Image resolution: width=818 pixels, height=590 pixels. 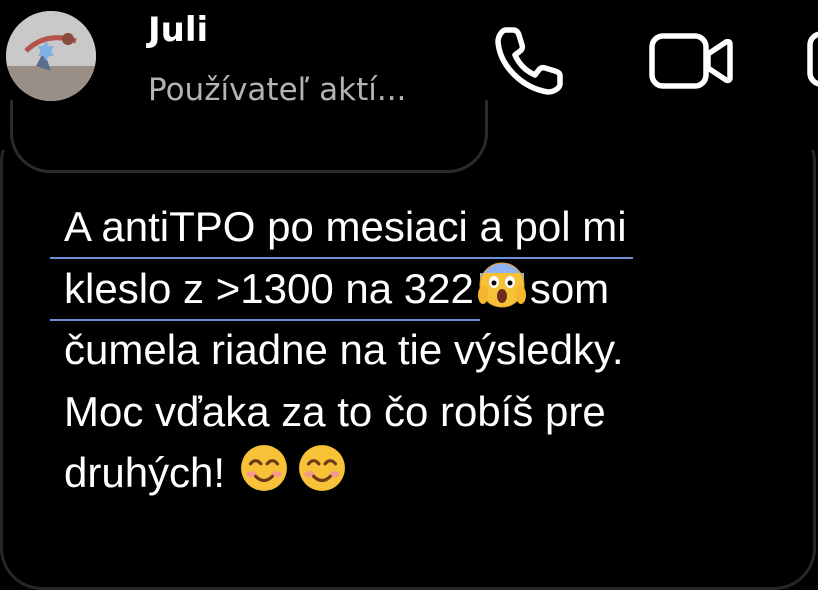 I want to click on message-text-fragment: druhých!, so click(x=145, y=472).